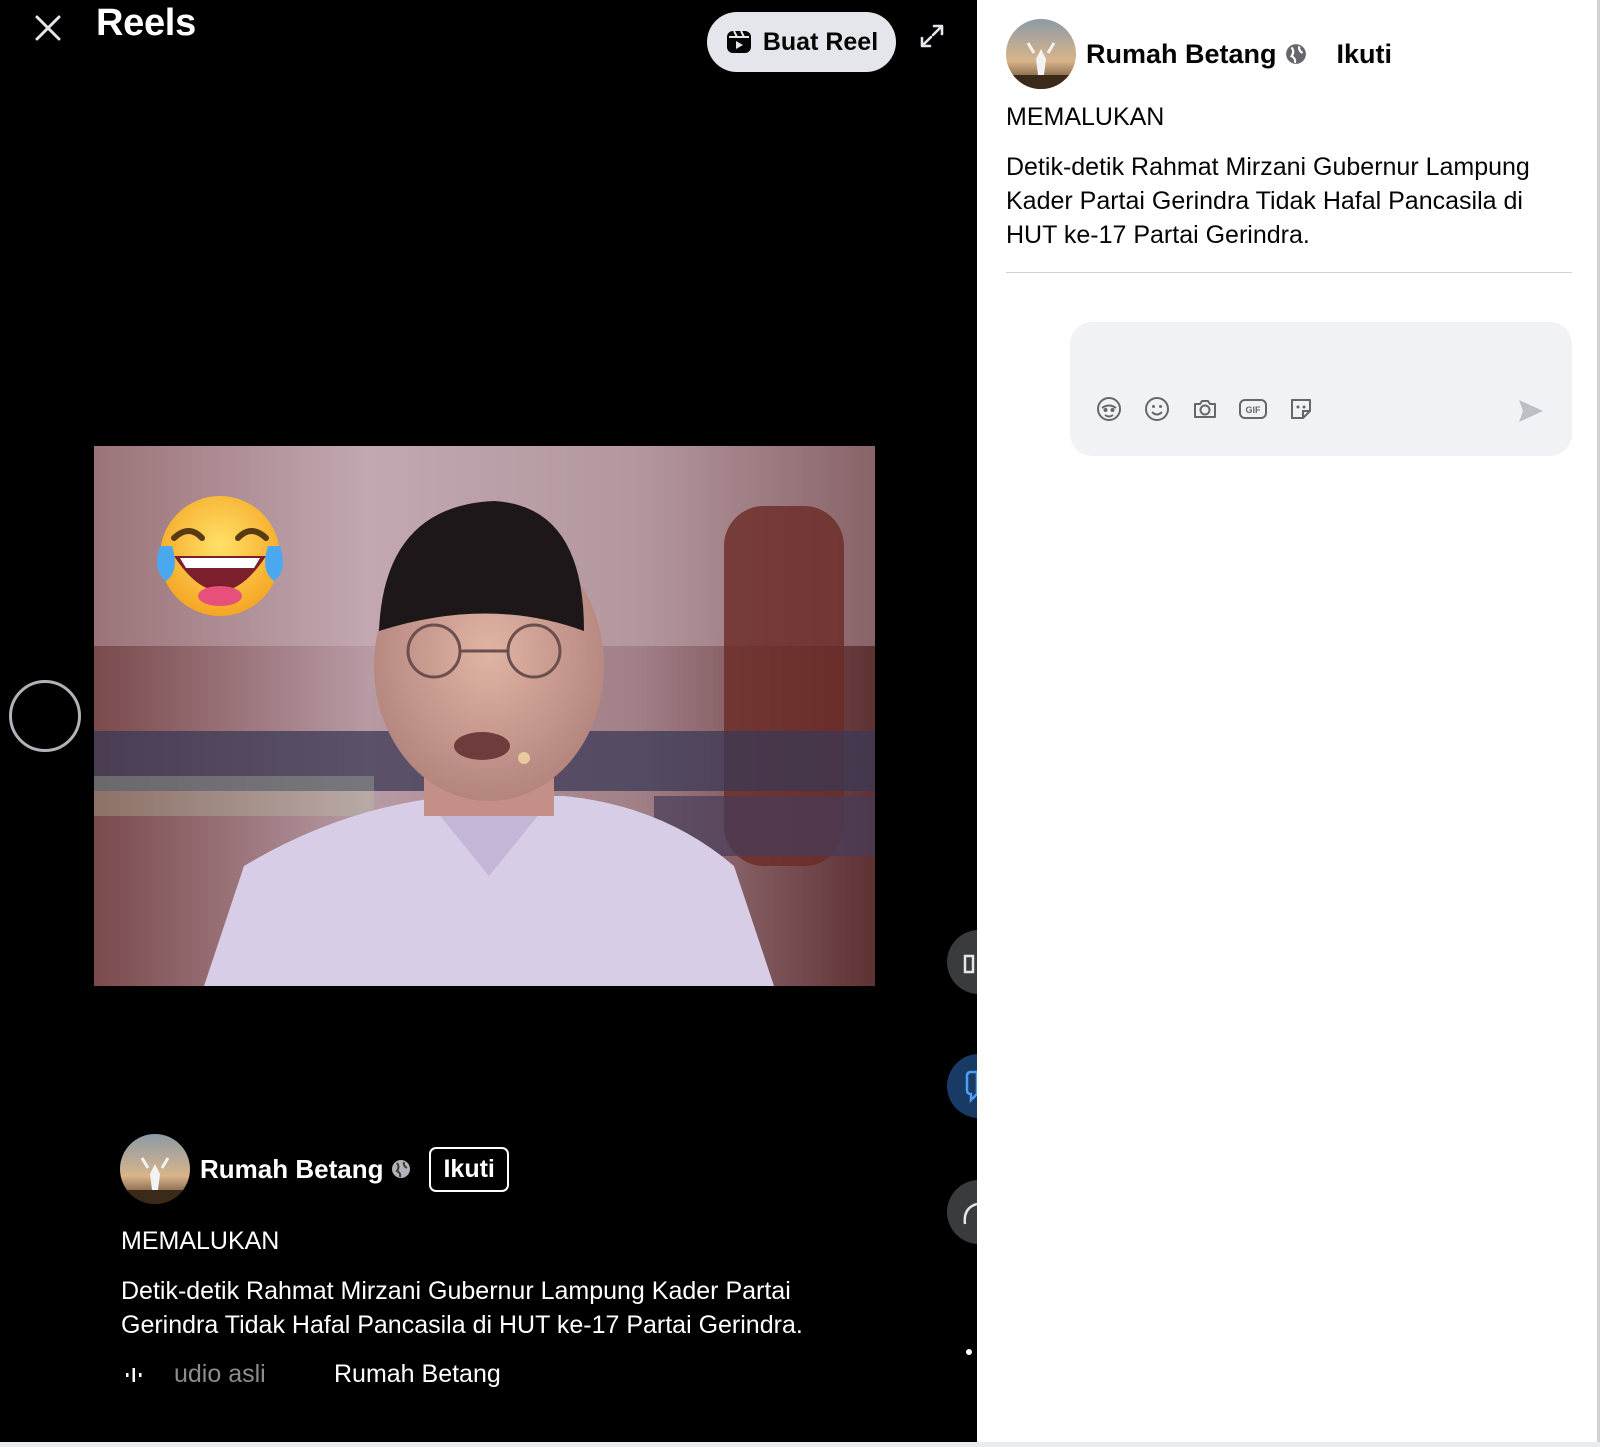  I want to click on camera-icon, so click(1205, 409).